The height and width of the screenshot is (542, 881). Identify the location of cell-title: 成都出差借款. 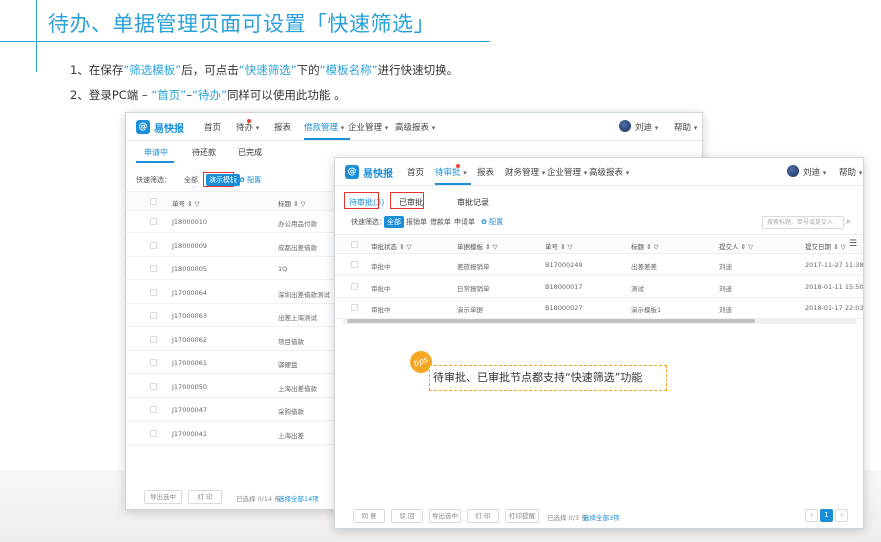
(297, 247).